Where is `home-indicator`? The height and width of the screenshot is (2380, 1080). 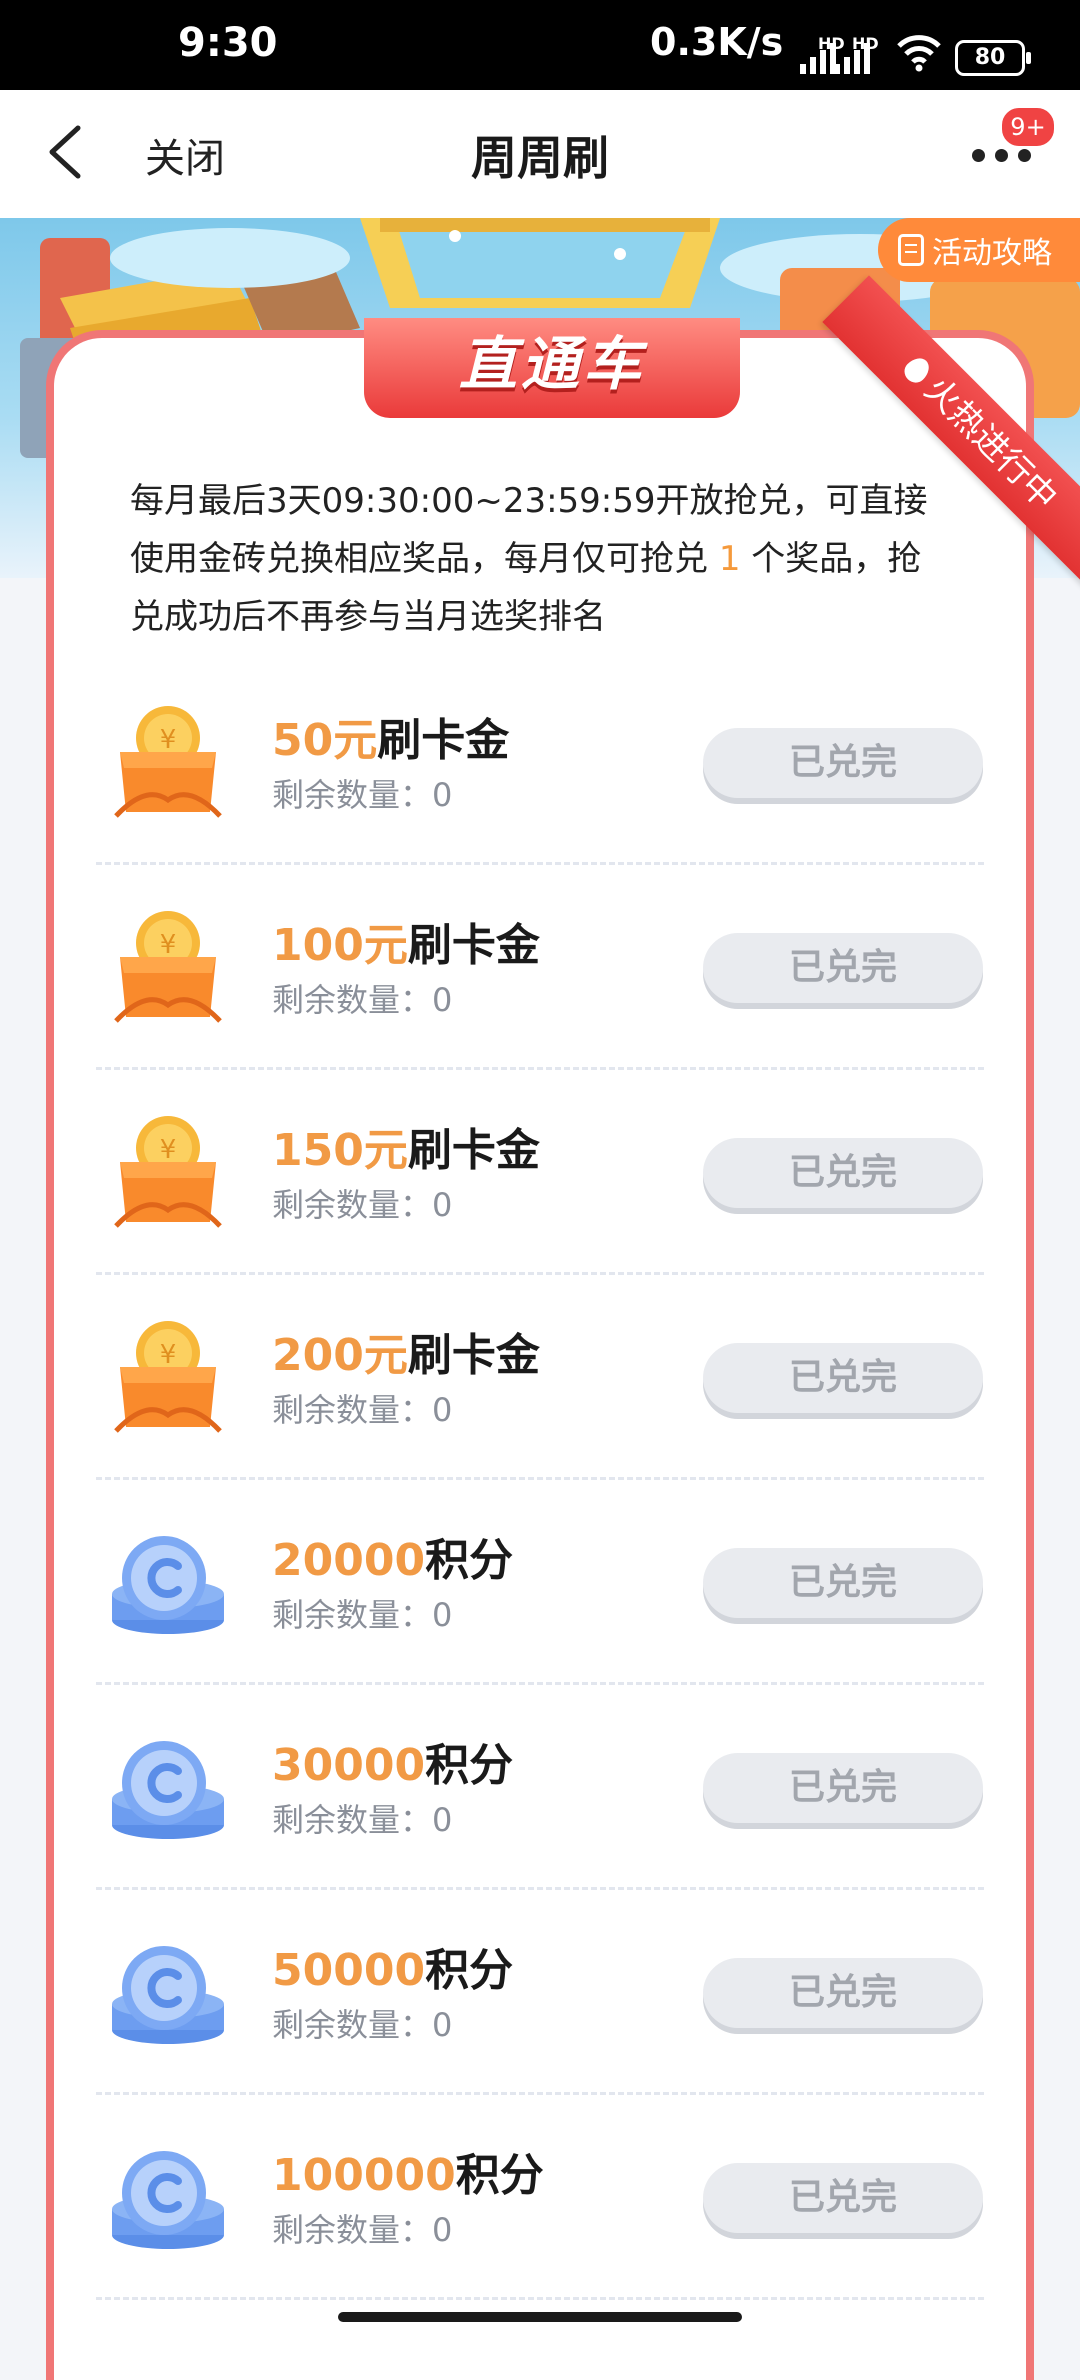
home-indicator is located at coordinates (540, 2317).